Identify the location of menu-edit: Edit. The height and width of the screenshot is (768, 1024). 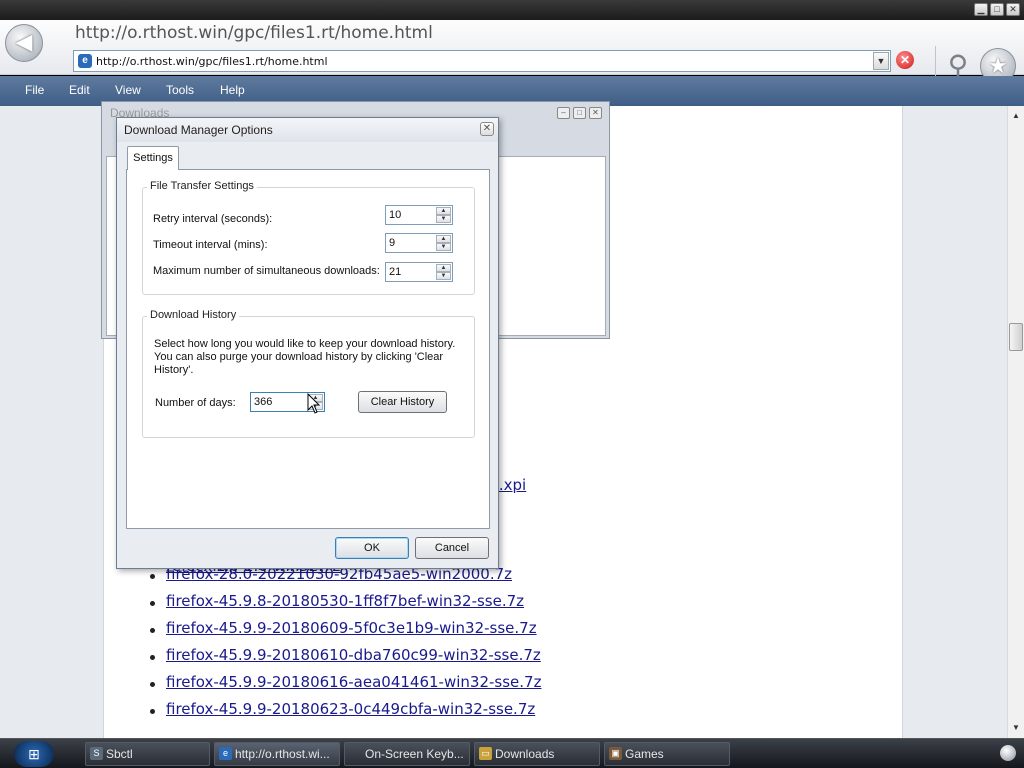
(79, 90).